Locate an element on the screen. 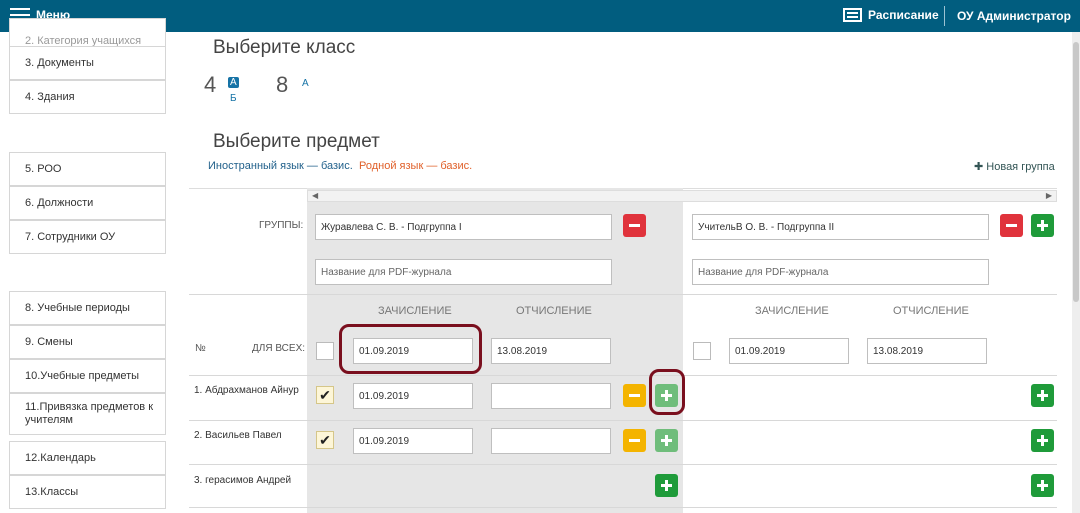  schedule-link: Расписание is located at coordinates (891, 15).